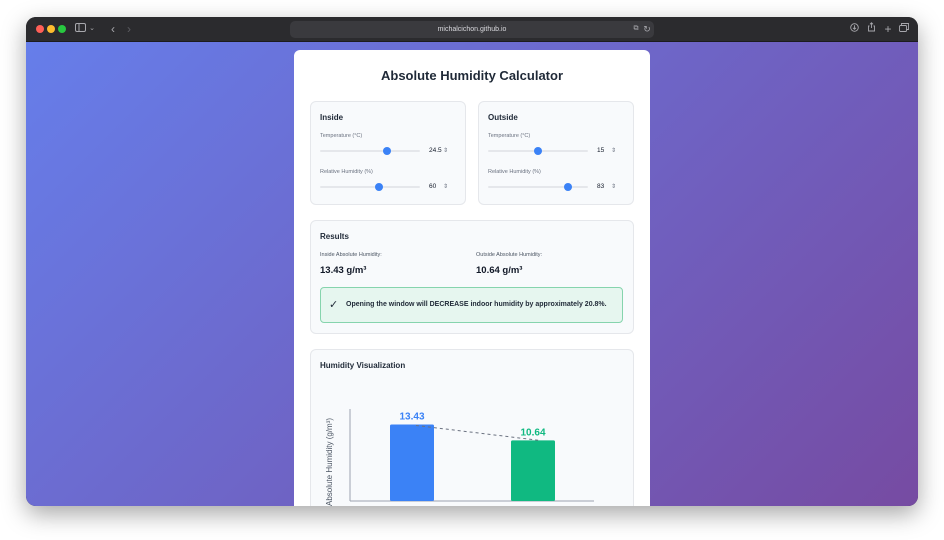  I want to click on outside-temperature-label: Temperature (°C), so click(509, 136).